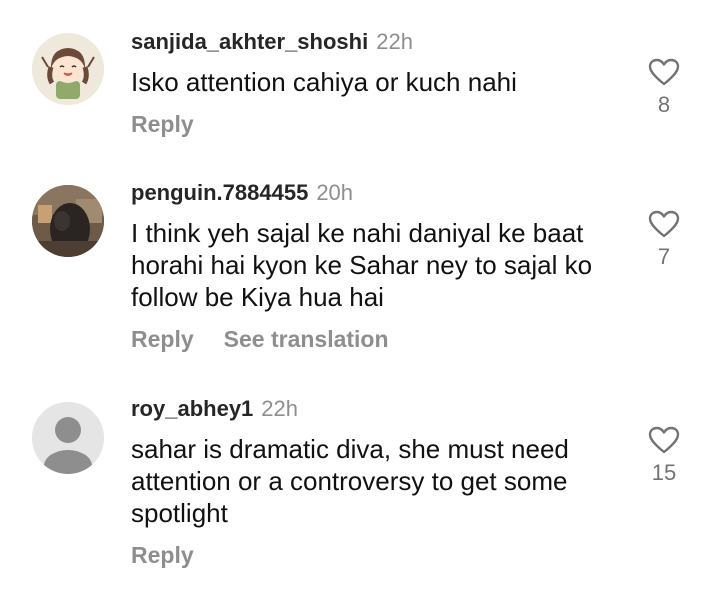 The width and height of the screenshot is (720, 595). Describe the element at coordinates (664, 104) in the screenshot. I see `like-count: 8` at that location.